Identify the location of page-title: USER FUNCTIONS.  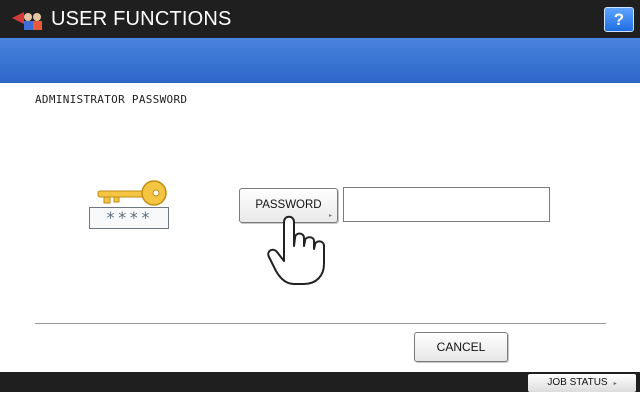
(141, 19).